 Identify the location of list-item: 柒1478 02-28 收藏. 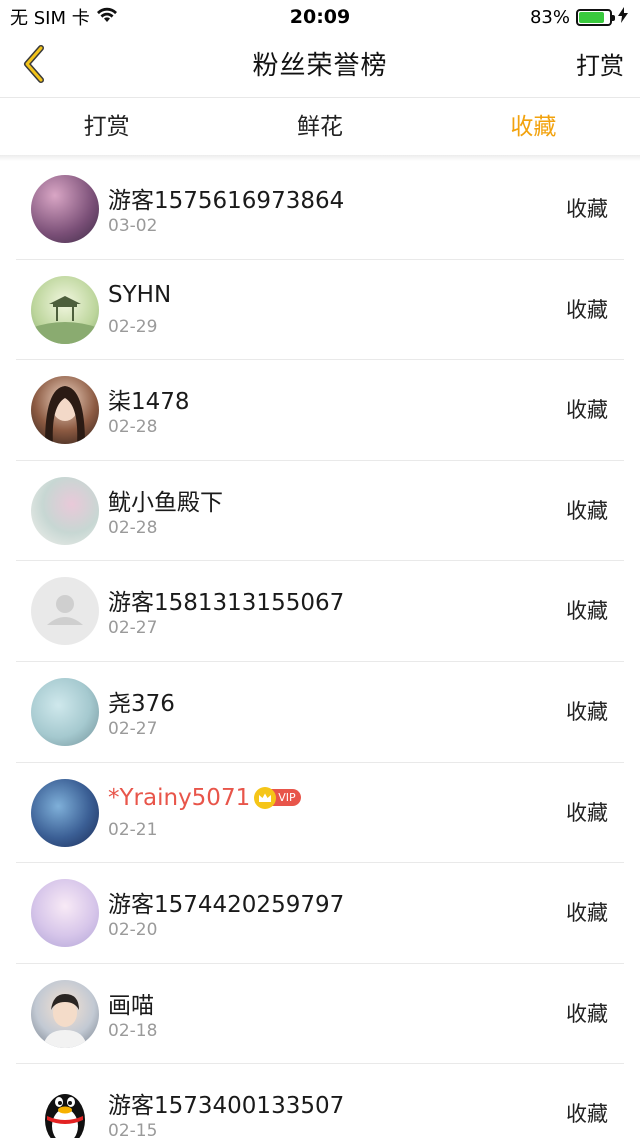
(320, 410).